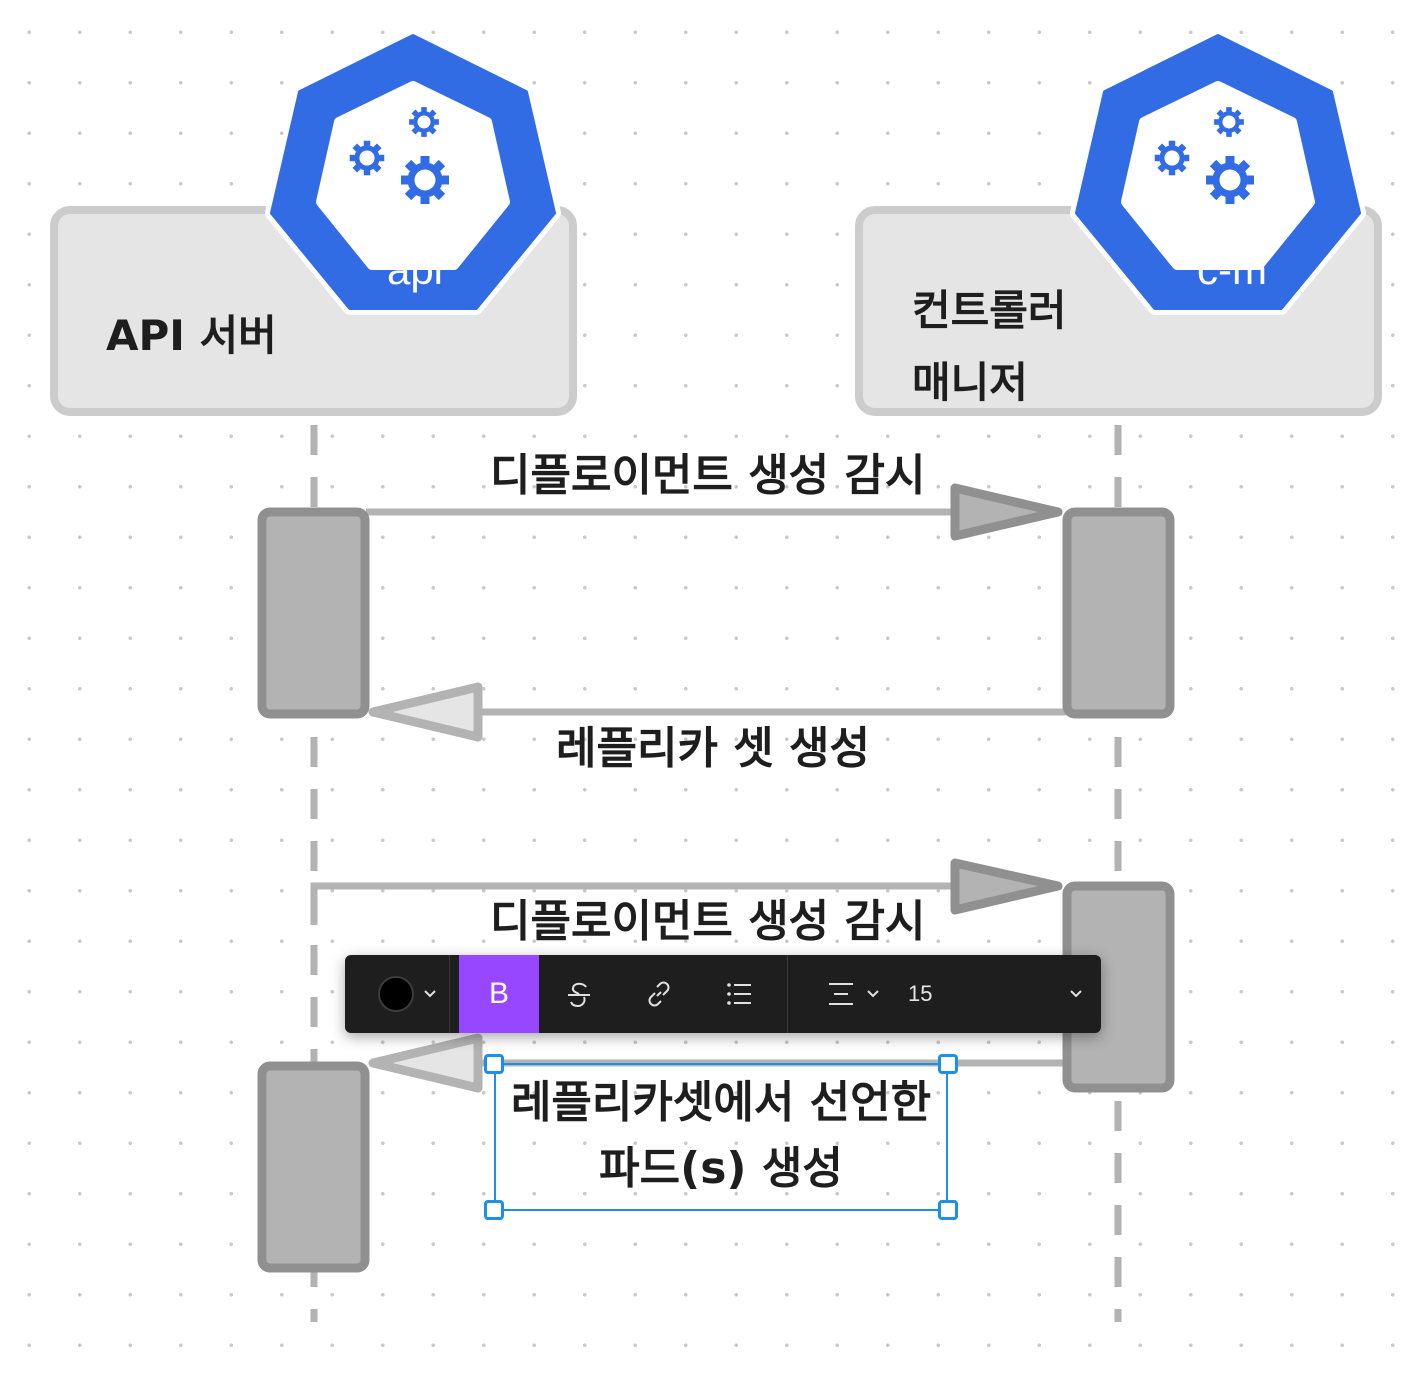 The width and height of the screenshot is (1422, 1378). What do you see at coordinates (1001, 994) in the screenshot?
I see `font-size-dropdown: 15` at bounding box center [1001, 994].